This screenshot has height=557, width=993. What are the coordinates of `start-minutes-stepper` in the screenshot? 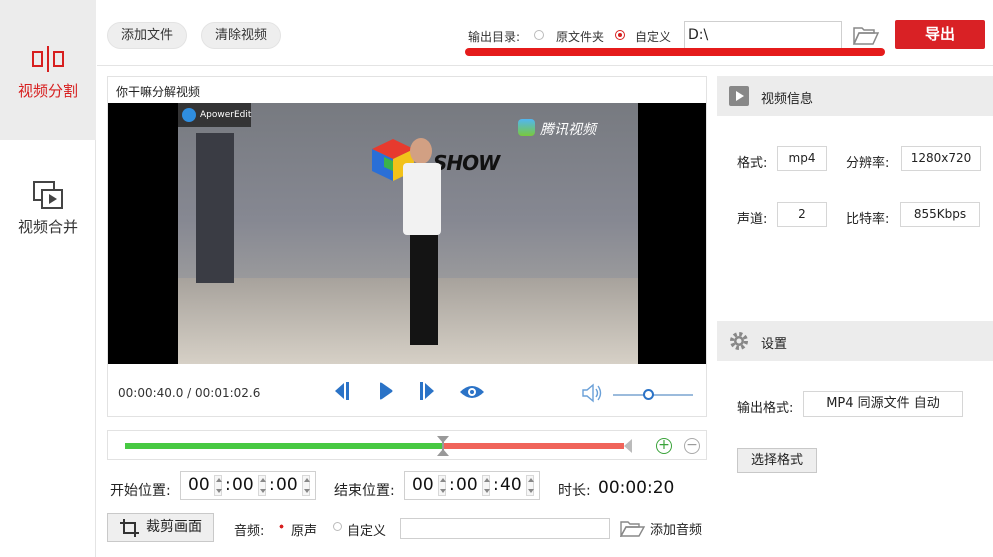 It's located at (262, 485).